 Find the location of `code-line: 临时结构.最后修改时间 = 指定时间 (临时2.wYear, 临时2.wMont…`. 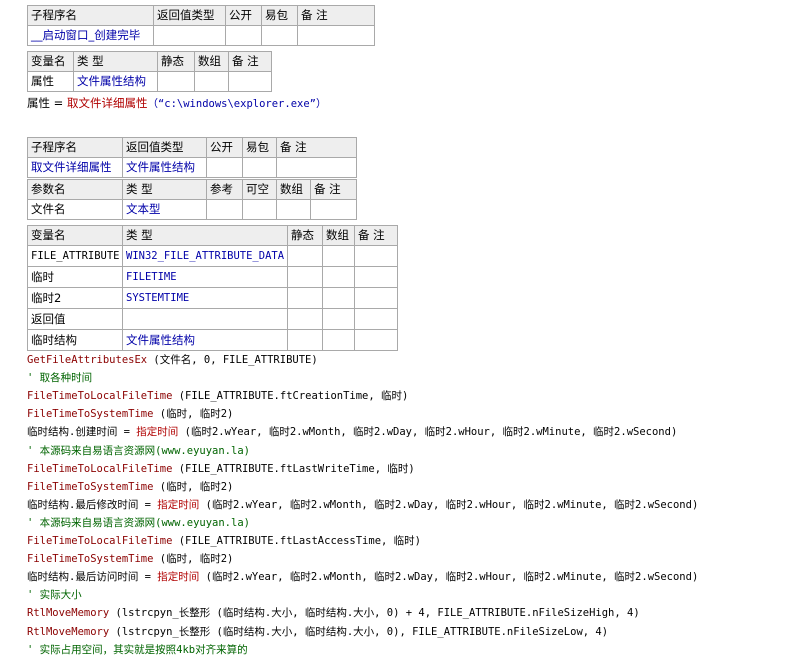

code-line: 临时结构.最后修改时间 = 指定时间 (临时2.wYear, 临时2.wMont… is located at coordinates (362, 505).